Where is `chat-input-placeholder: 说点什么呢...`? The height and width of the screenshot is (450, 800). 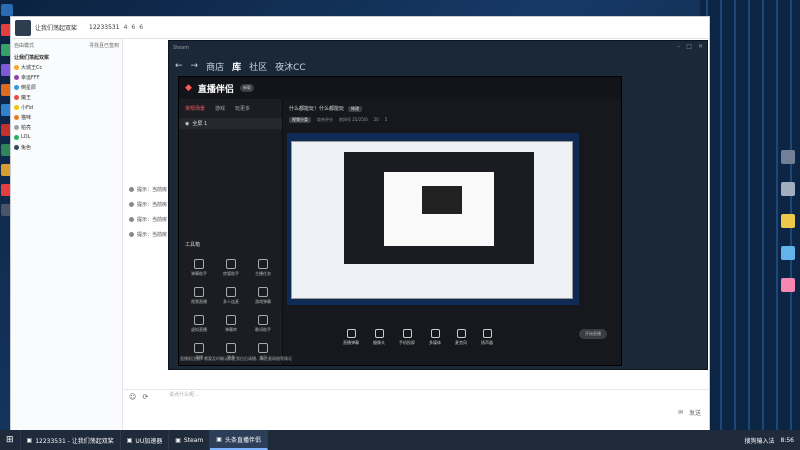
chat-input-placeholder: 说点什么呢... is located at coordinates (184, 394).